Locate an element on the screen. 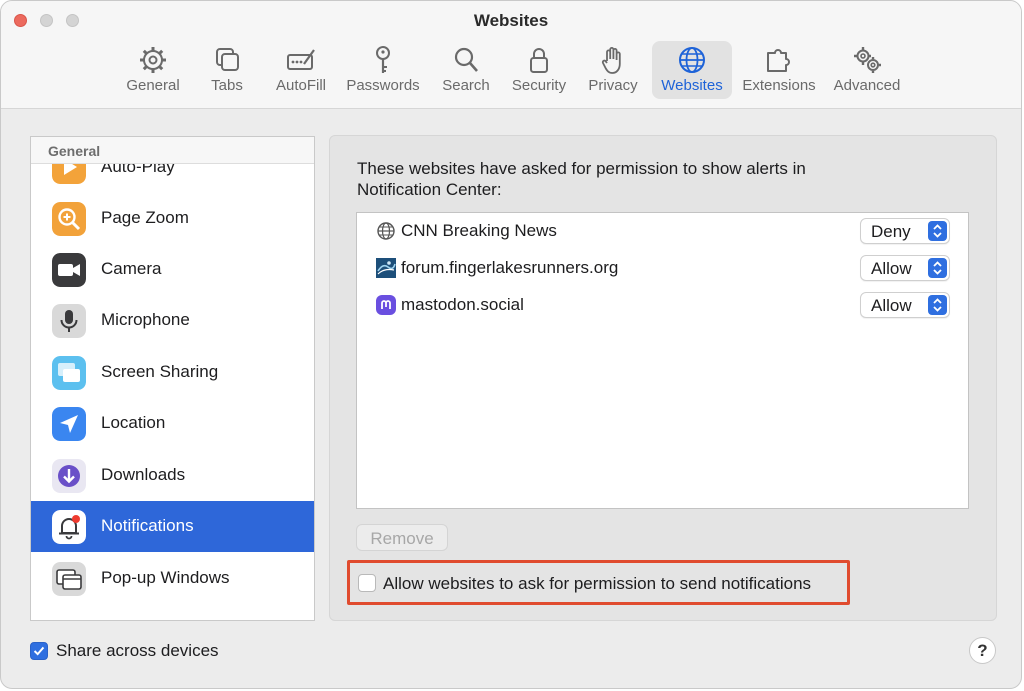  sidebar-item-screen-sharing: Screen Sharing is located at coordinates (172, 372).